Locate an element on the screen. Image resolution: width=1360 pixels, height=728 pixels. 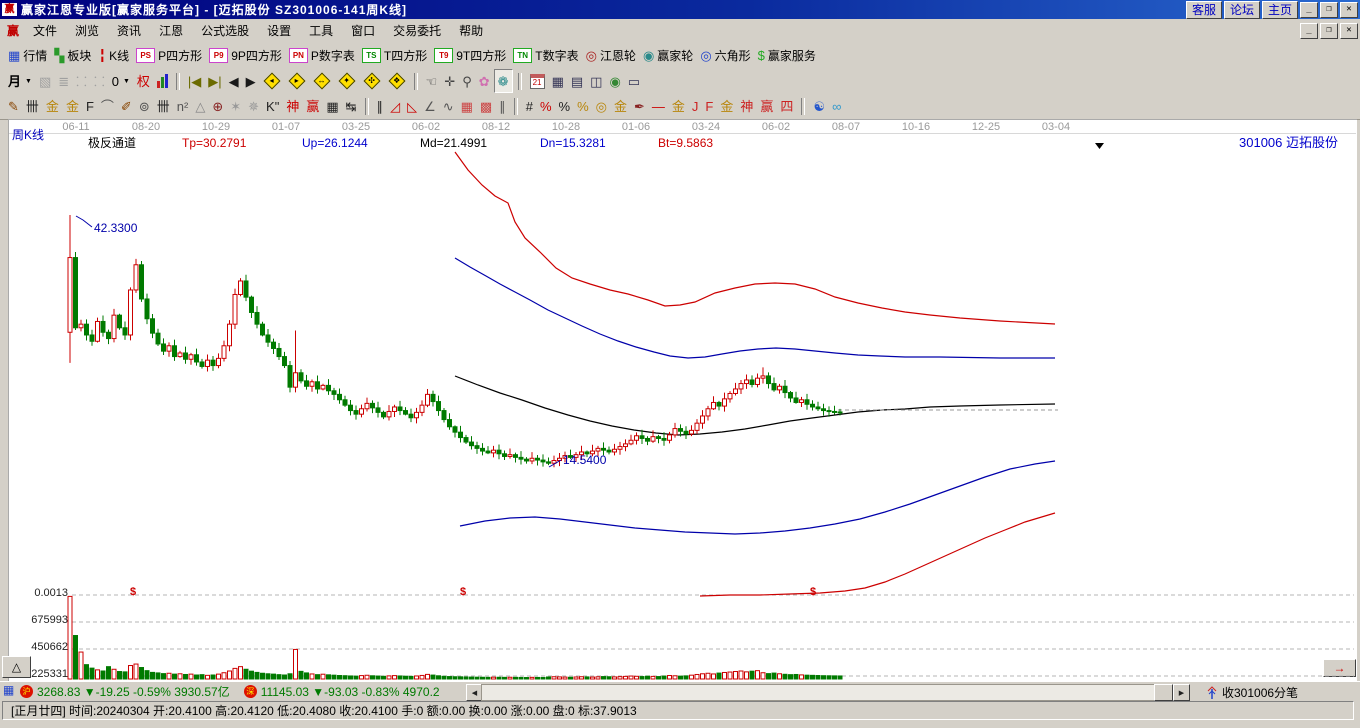
time-grid-button: 卌 is located at coordinates (163, 107).